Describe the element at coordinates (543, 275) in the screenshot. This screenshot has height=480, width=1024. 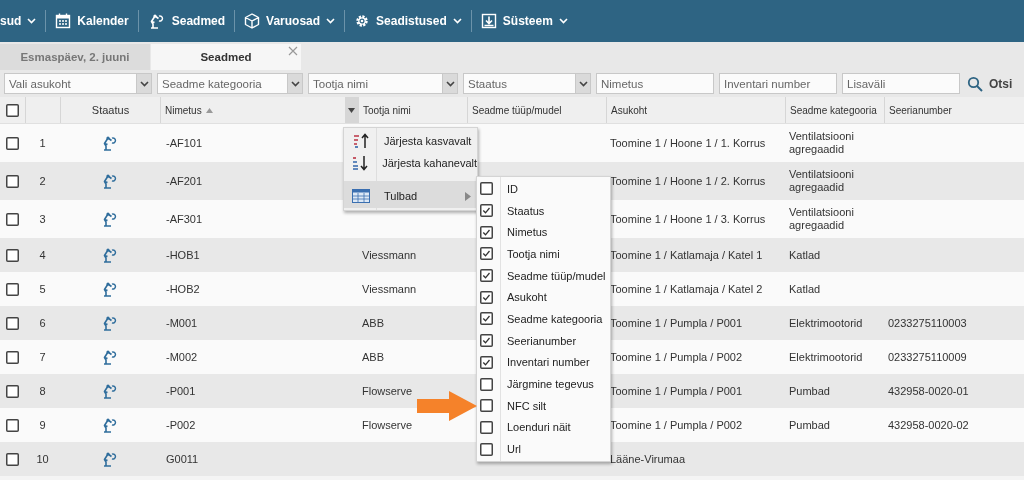
I see `column-toggle-item: Seadme tüüp/mudel` at that location.